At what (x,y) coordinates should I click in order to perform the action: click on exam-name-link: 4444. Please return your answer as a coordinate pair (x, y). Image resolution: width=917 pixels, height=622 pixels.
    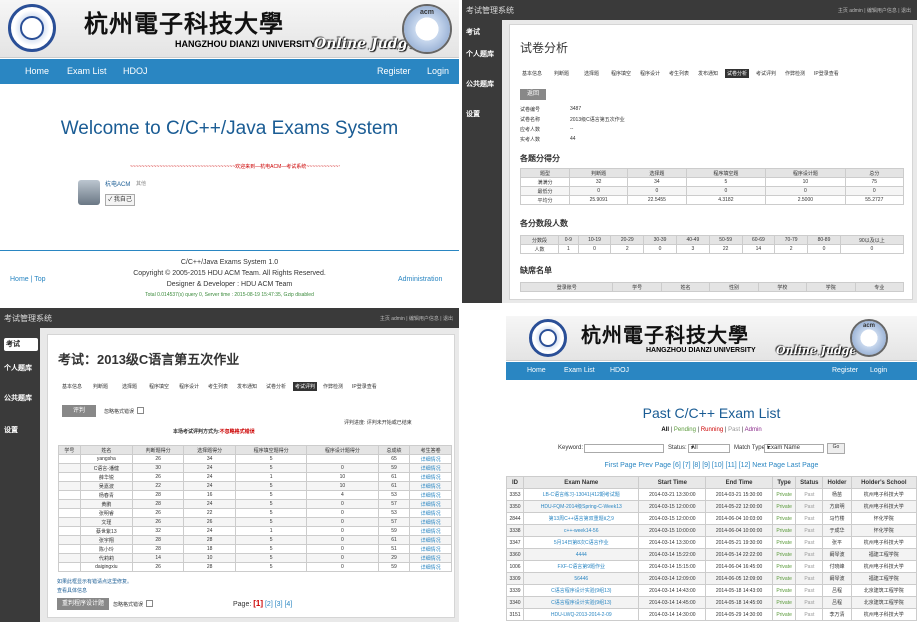
    Looking at the image, I should click on (581, 554).